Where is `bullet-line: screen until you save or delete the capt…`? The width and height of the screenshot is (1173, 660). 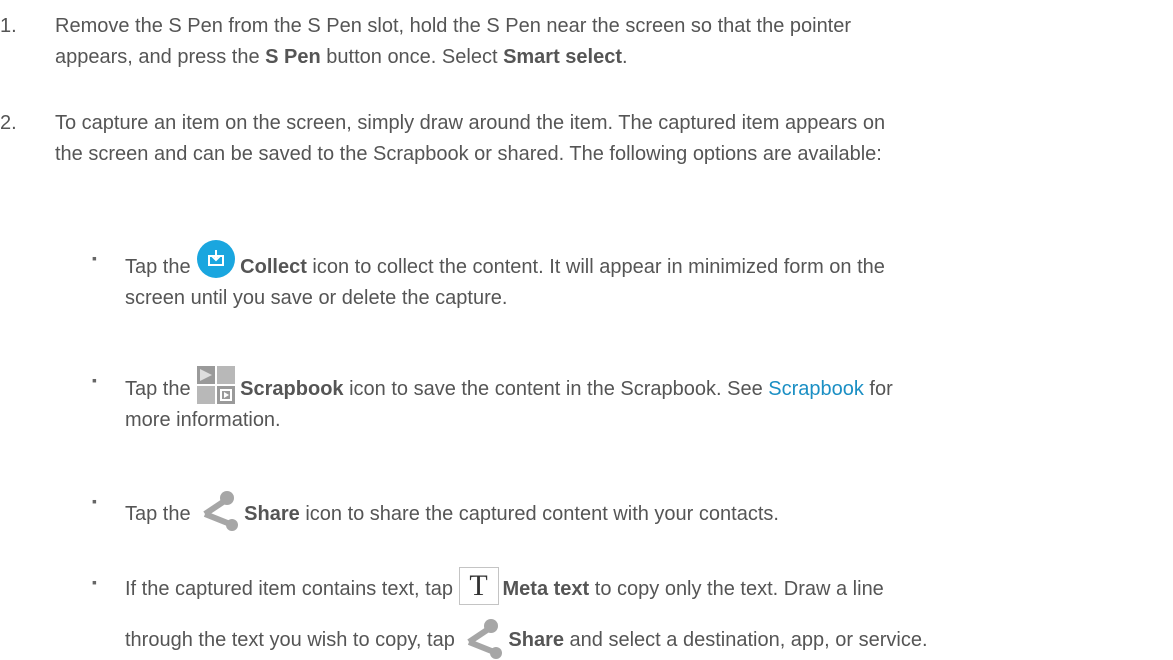 bullet-line: screen until you save or delete the capt… is located at coordinates (316, 298).